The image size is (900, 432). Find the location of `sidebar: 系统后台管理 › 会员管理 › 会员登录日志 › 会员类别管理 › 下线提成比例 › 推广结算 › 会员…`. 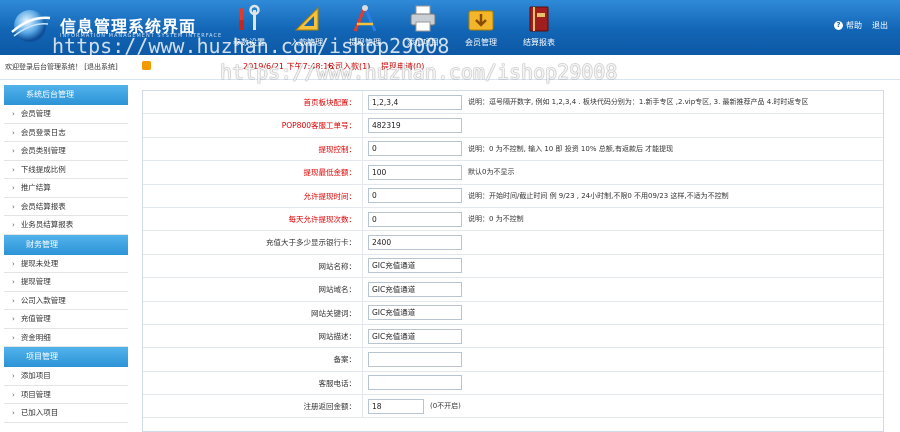

sidebar: 系统后台管理 › 会员管理 › 会员登录日志 › 会员类别管理 › 下线提成比例 › 推广结算 › 会员… is located at coordinates (66, 258).